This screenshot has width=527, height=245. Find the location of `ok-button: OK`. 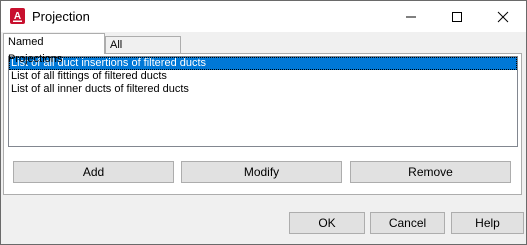

ok-button: OK is located at coordinates (327, 223).